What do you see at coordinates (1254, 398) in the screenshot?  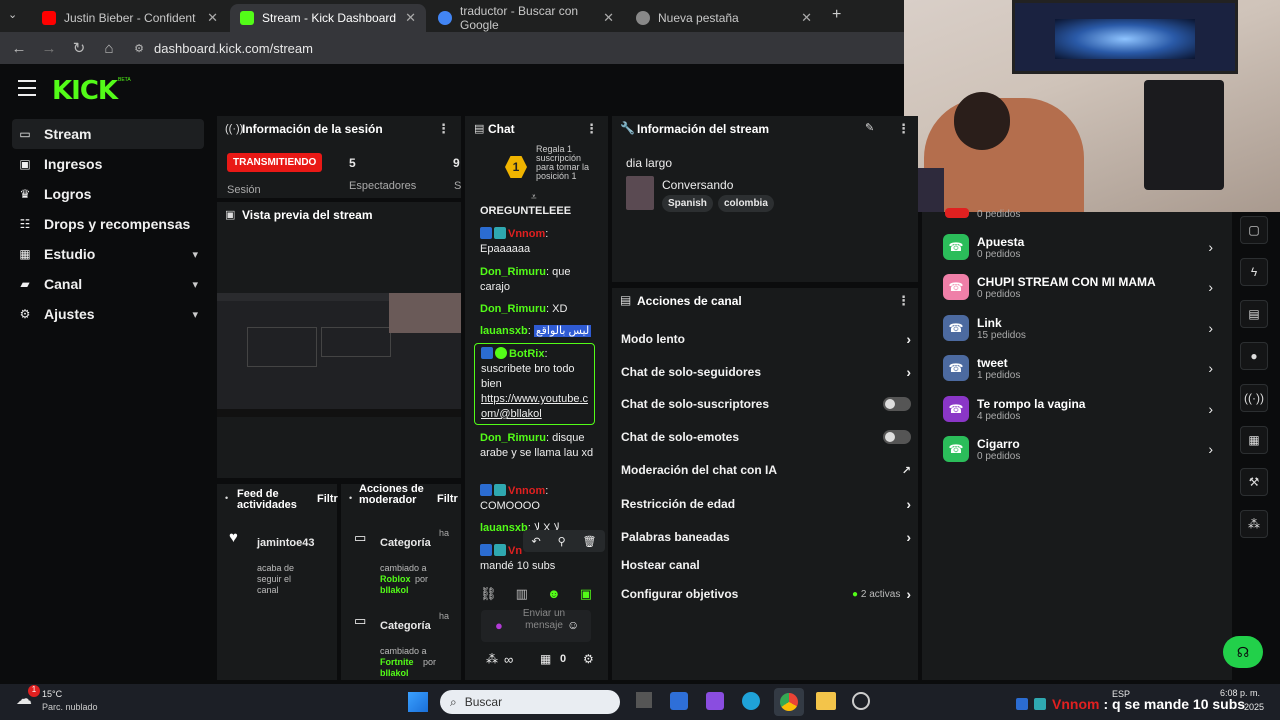 I see `broadcast-icon: ((·))` at bounding box center [1254, 398].